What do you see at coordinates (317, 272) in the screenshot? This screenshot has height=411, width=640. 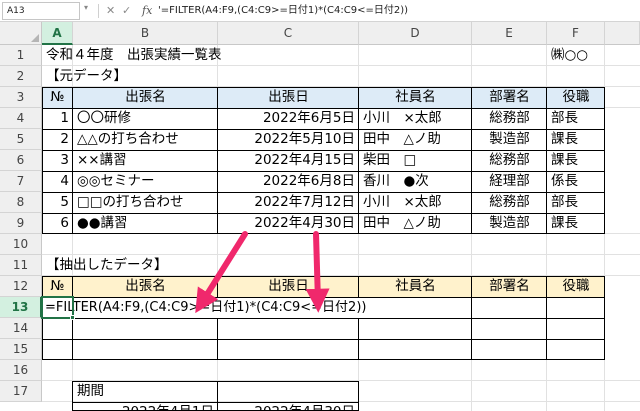 I see `arrow-to-end-date-condition` at bounding box center [317, 272].